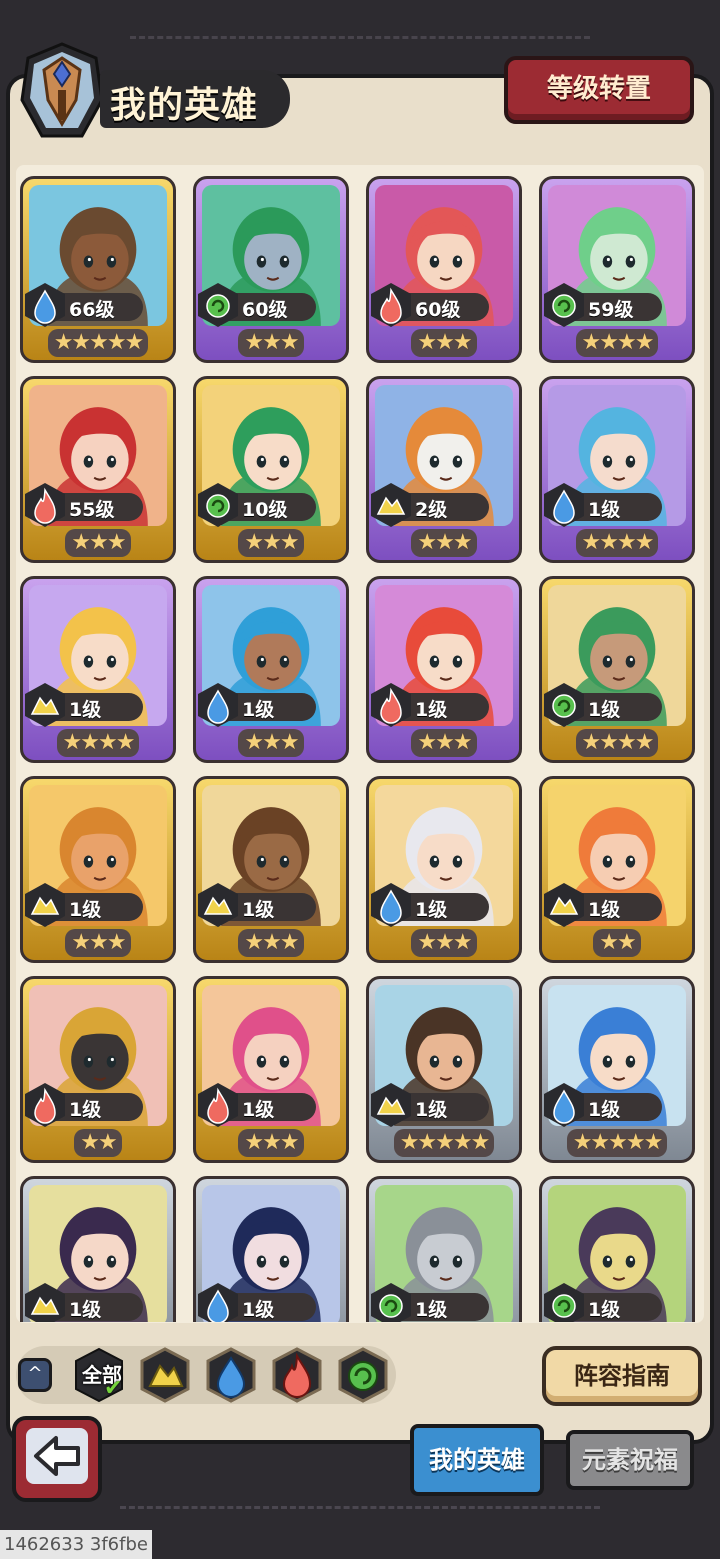 The image size is (720, 1559). I want to click on level-reset-label: 等级转置, so click(598, 89).